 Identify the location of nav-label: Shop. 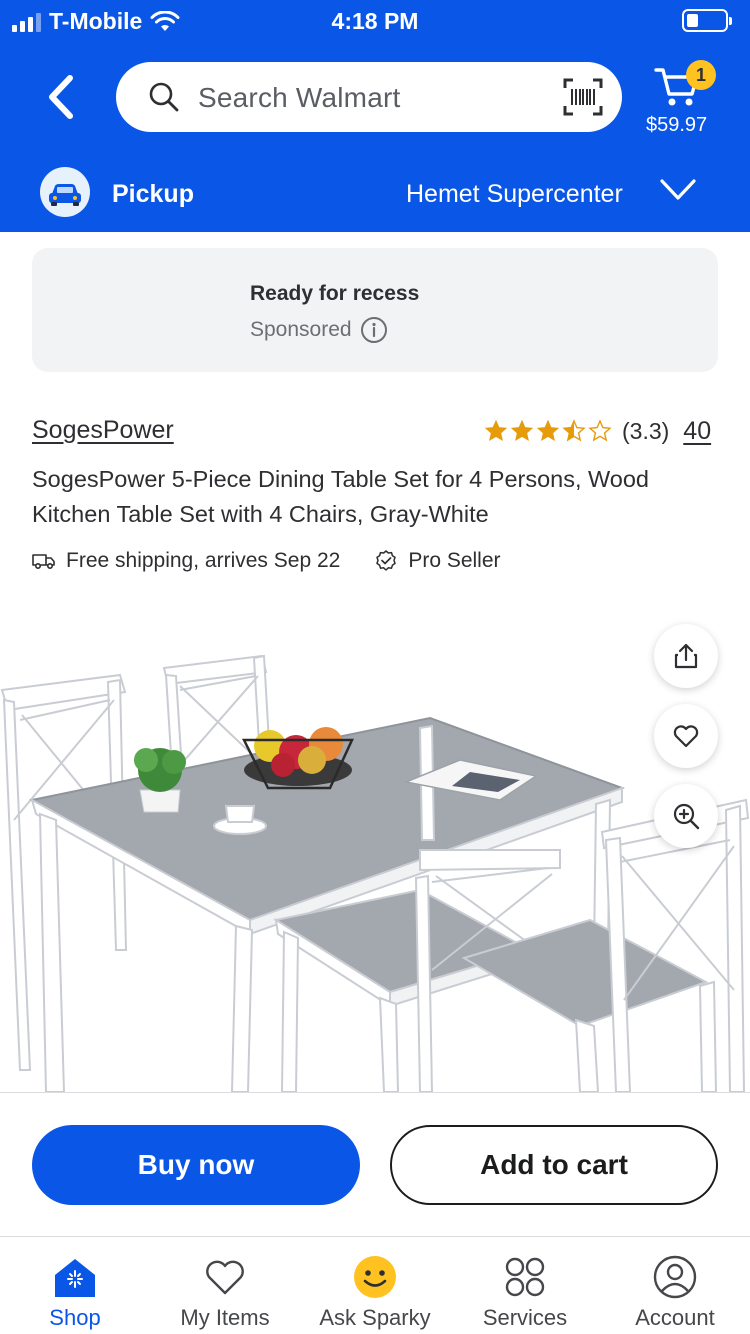
(75, 1317).